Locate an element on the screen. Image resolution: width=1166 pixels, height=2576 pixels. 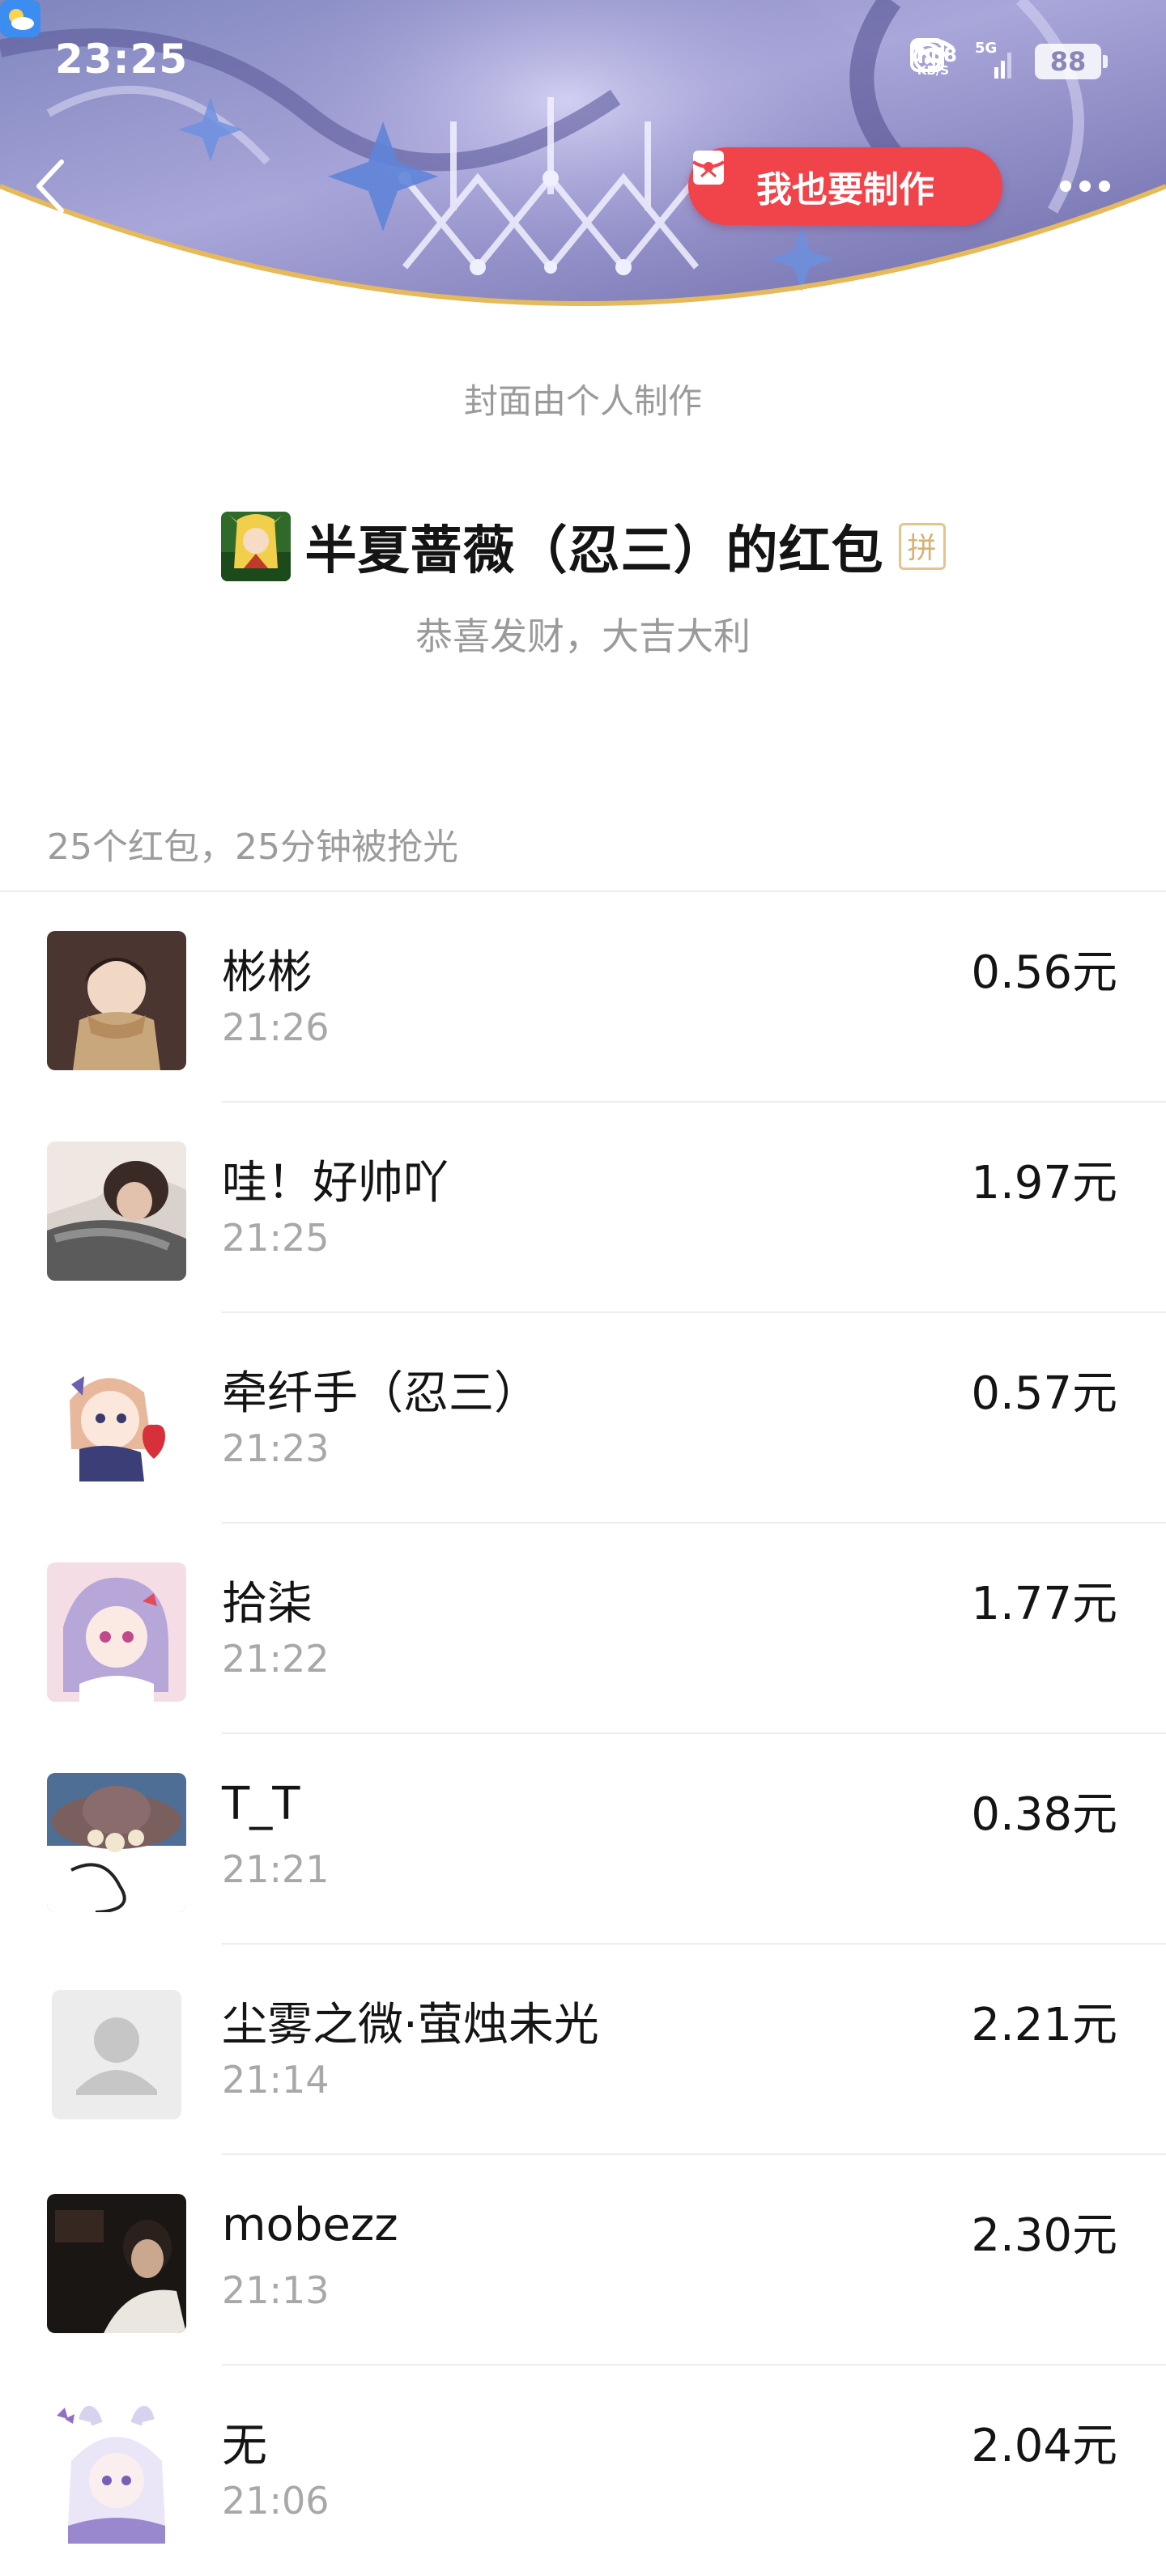
list-item: 彬彬 21:26 0.56元 is located at coordinates (583, 997).